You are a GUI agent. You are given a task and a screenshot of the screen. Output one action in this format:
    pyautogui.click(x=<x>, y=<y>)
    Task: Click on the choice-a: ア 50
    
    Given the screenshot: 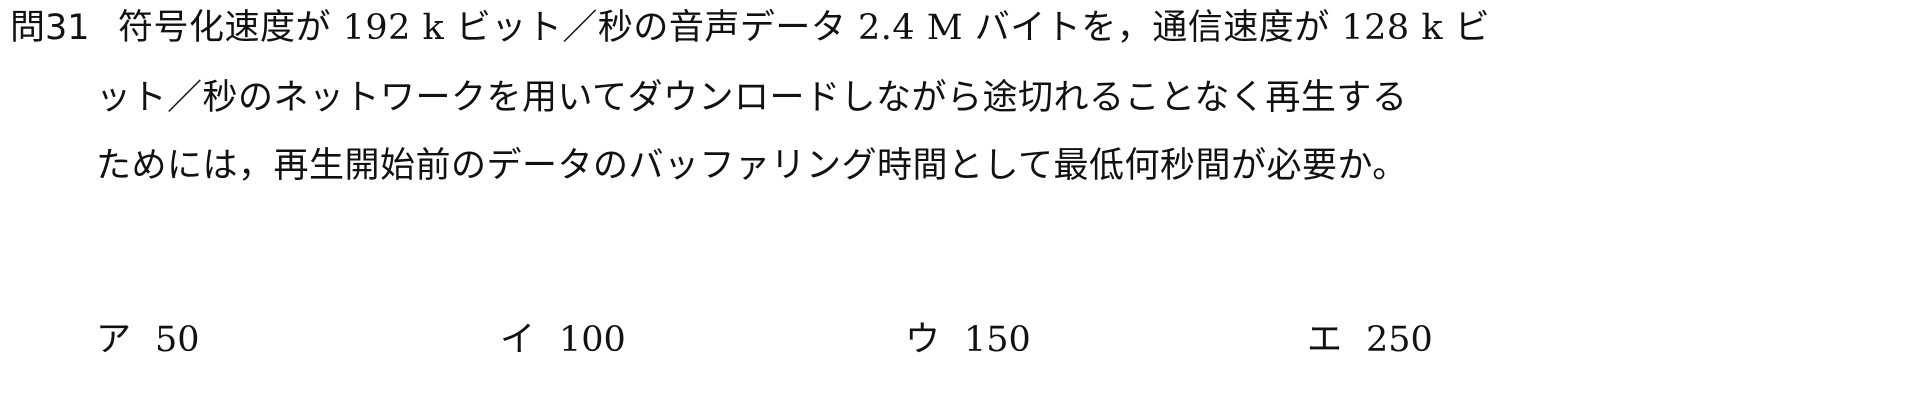 What is the action you would take?
    pyautogui.click(x=148, y=340)
    